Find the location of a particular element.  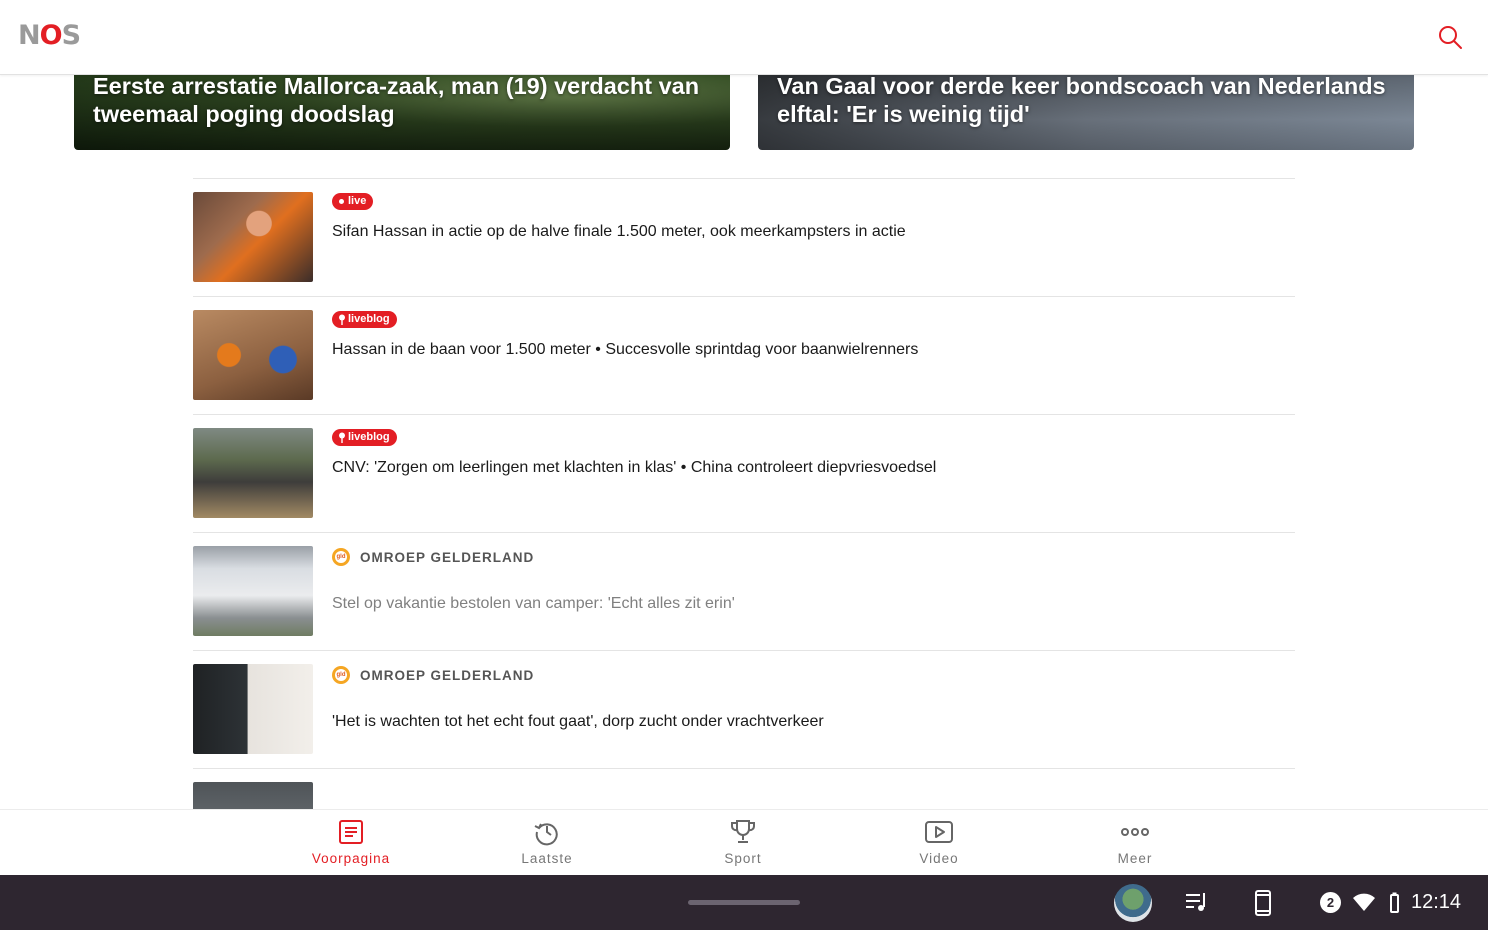

bottom-navigation: Voorpagina Laatste Sport Video Meer is located at coordinates (744, 842).